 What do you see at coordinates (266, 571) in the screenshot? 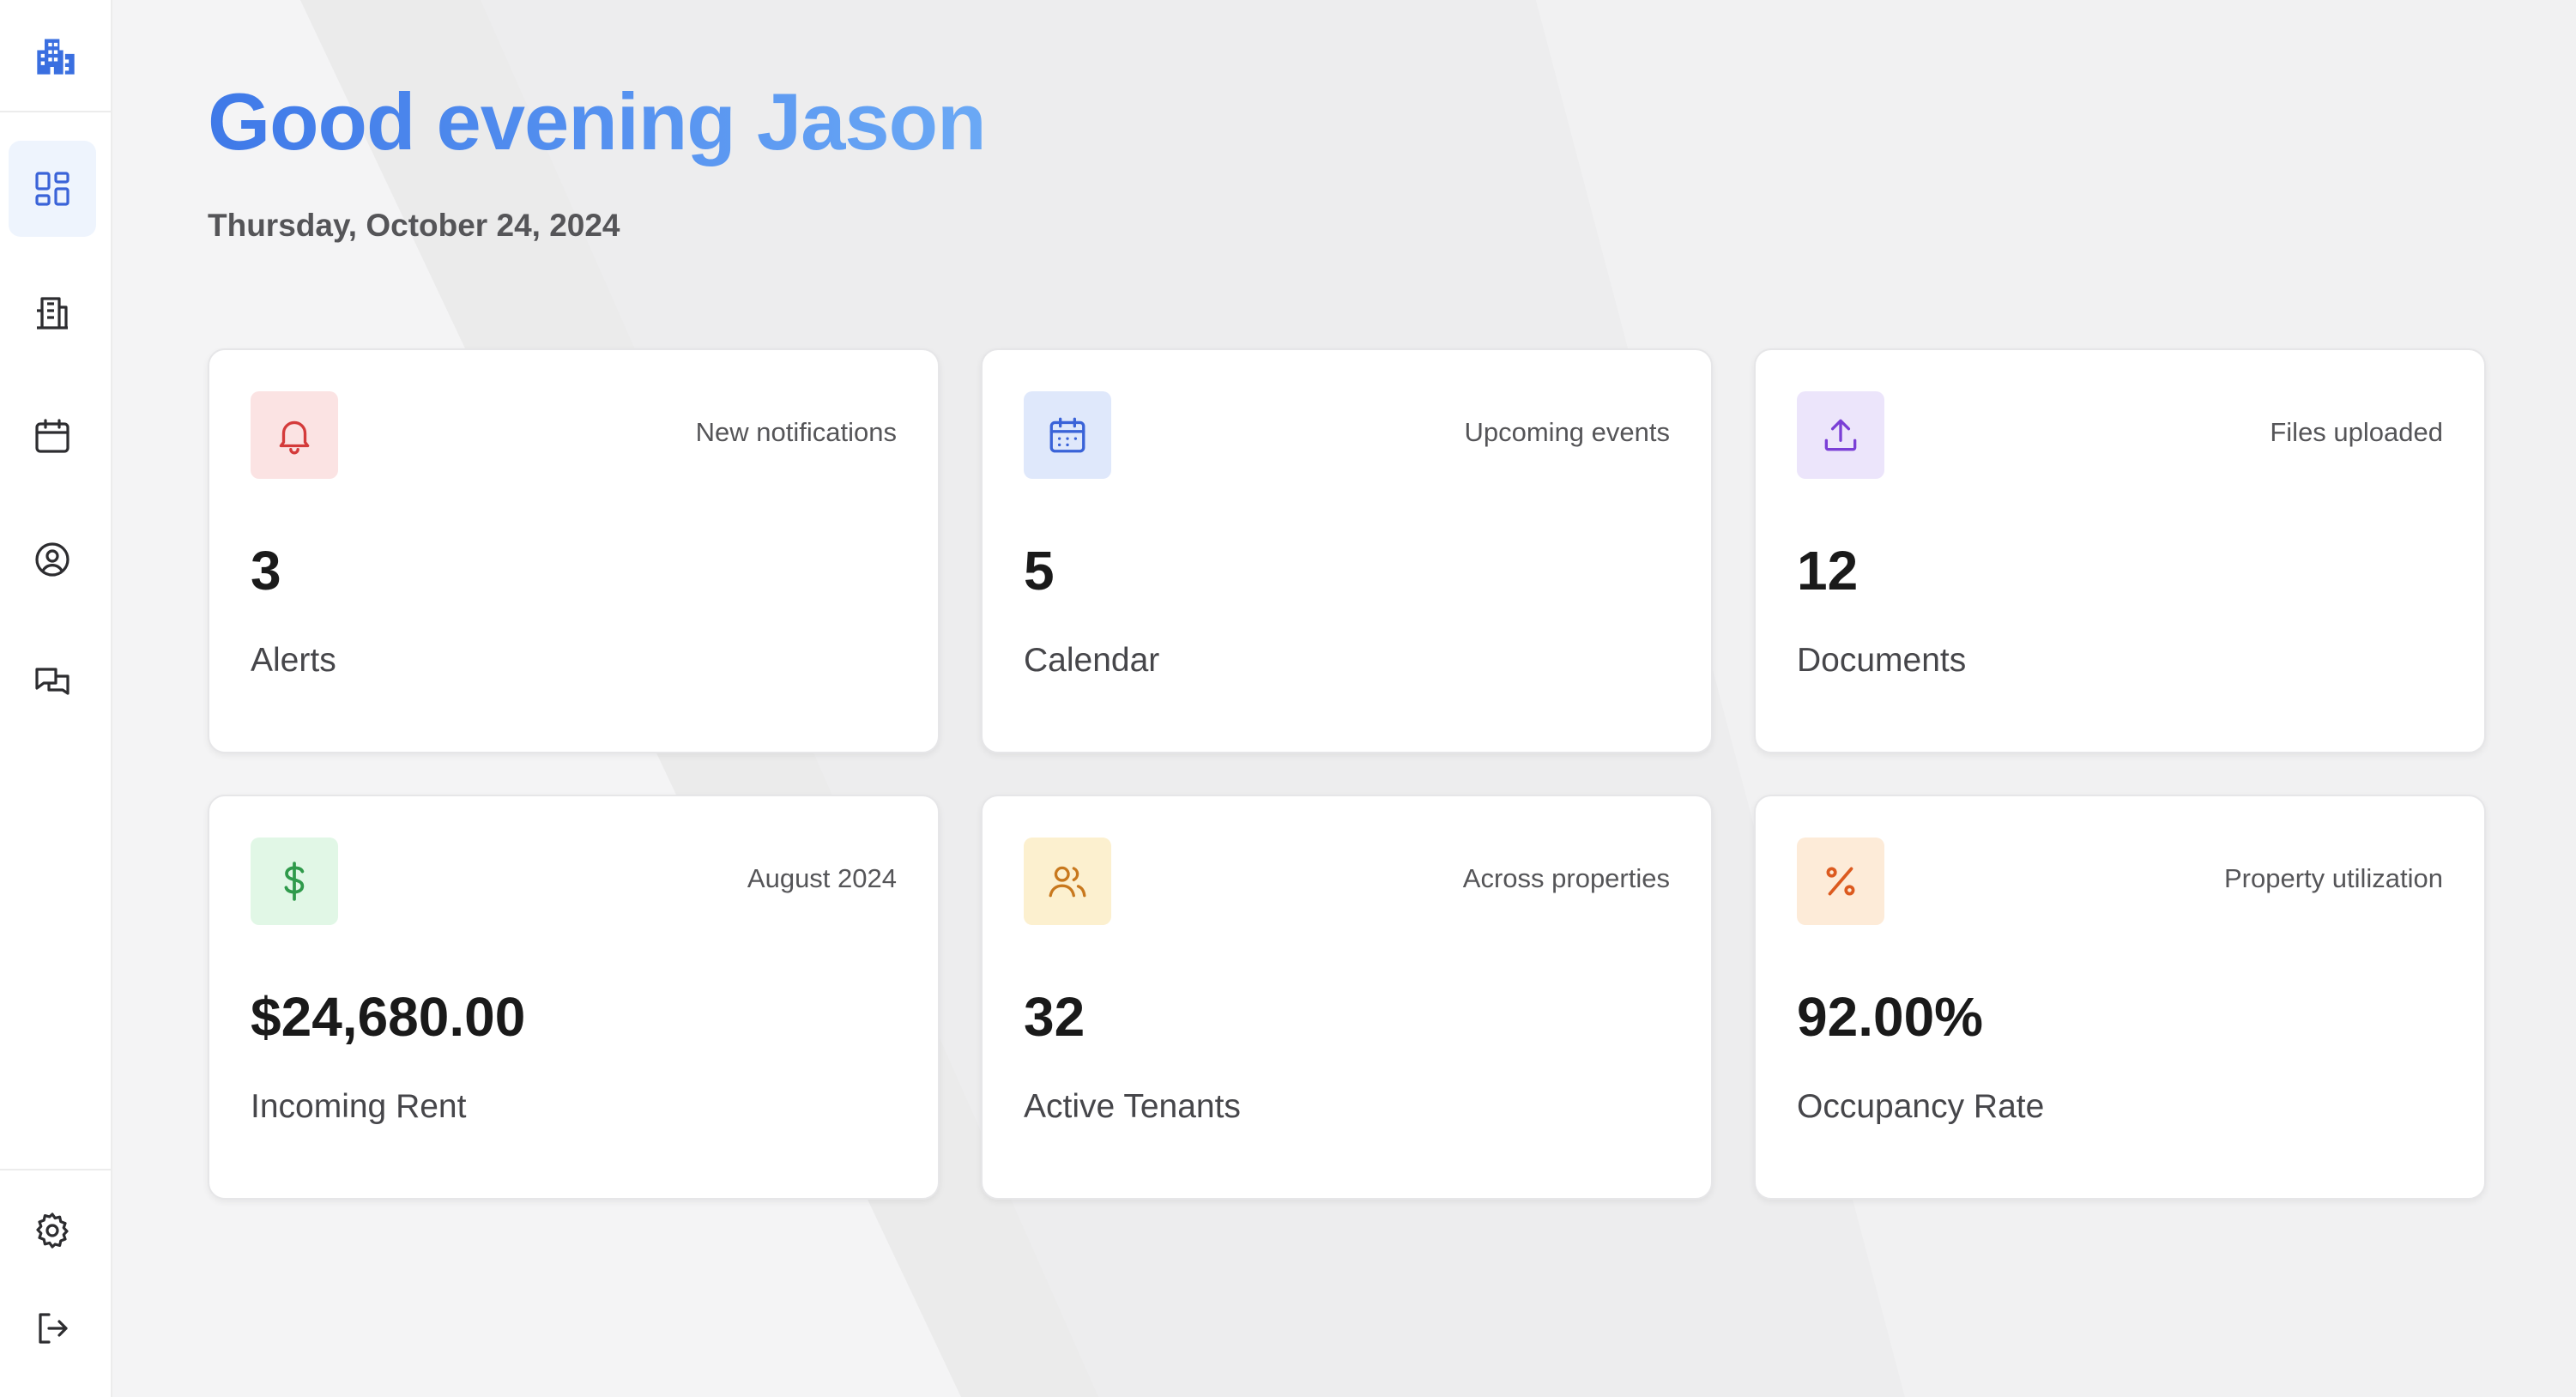
I see `card-value: 3` at bounding box center [266, 571].